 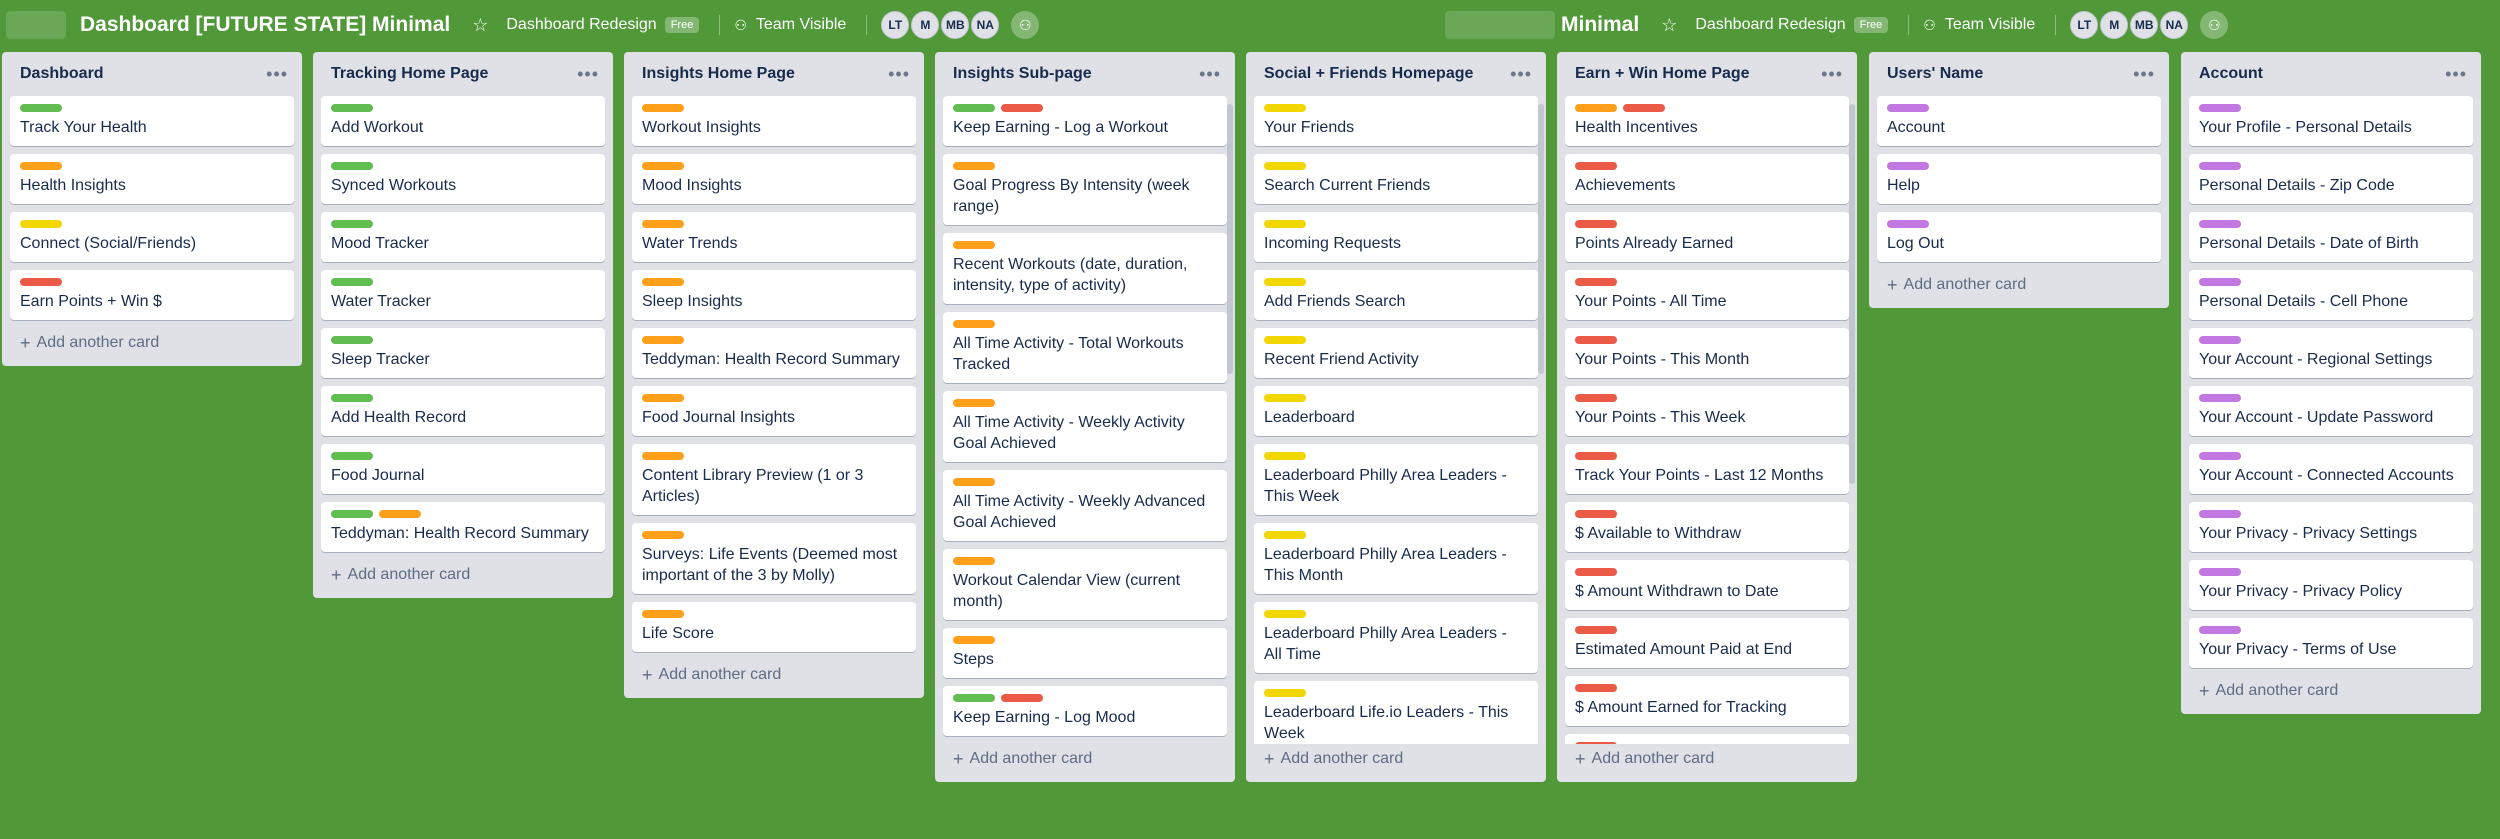 I want to click on card: Goal Progress By Intensity (week range), so click(x=1085, y=189).